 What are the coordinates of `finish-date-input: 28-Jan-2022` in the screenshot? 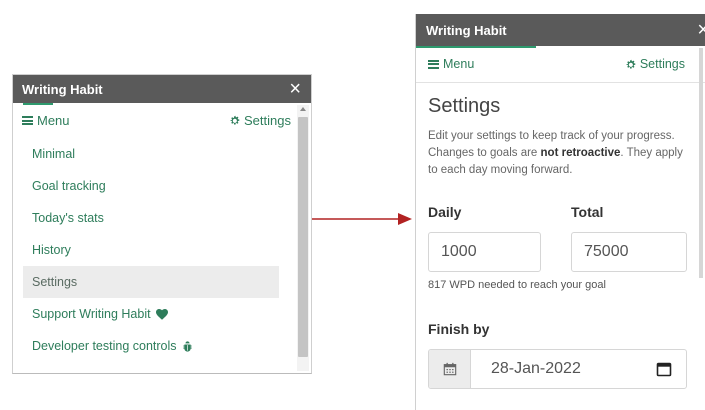 It's located at (578, 369).